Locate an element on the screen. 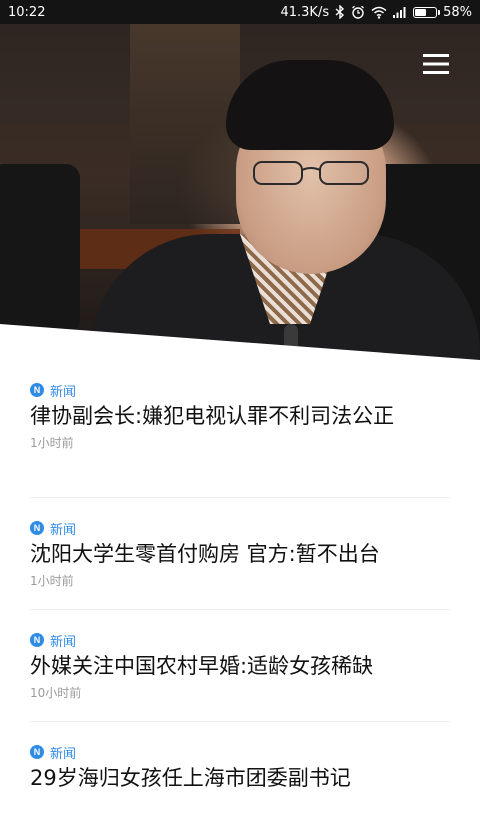  hero-background is located at coordinates (185, 124).